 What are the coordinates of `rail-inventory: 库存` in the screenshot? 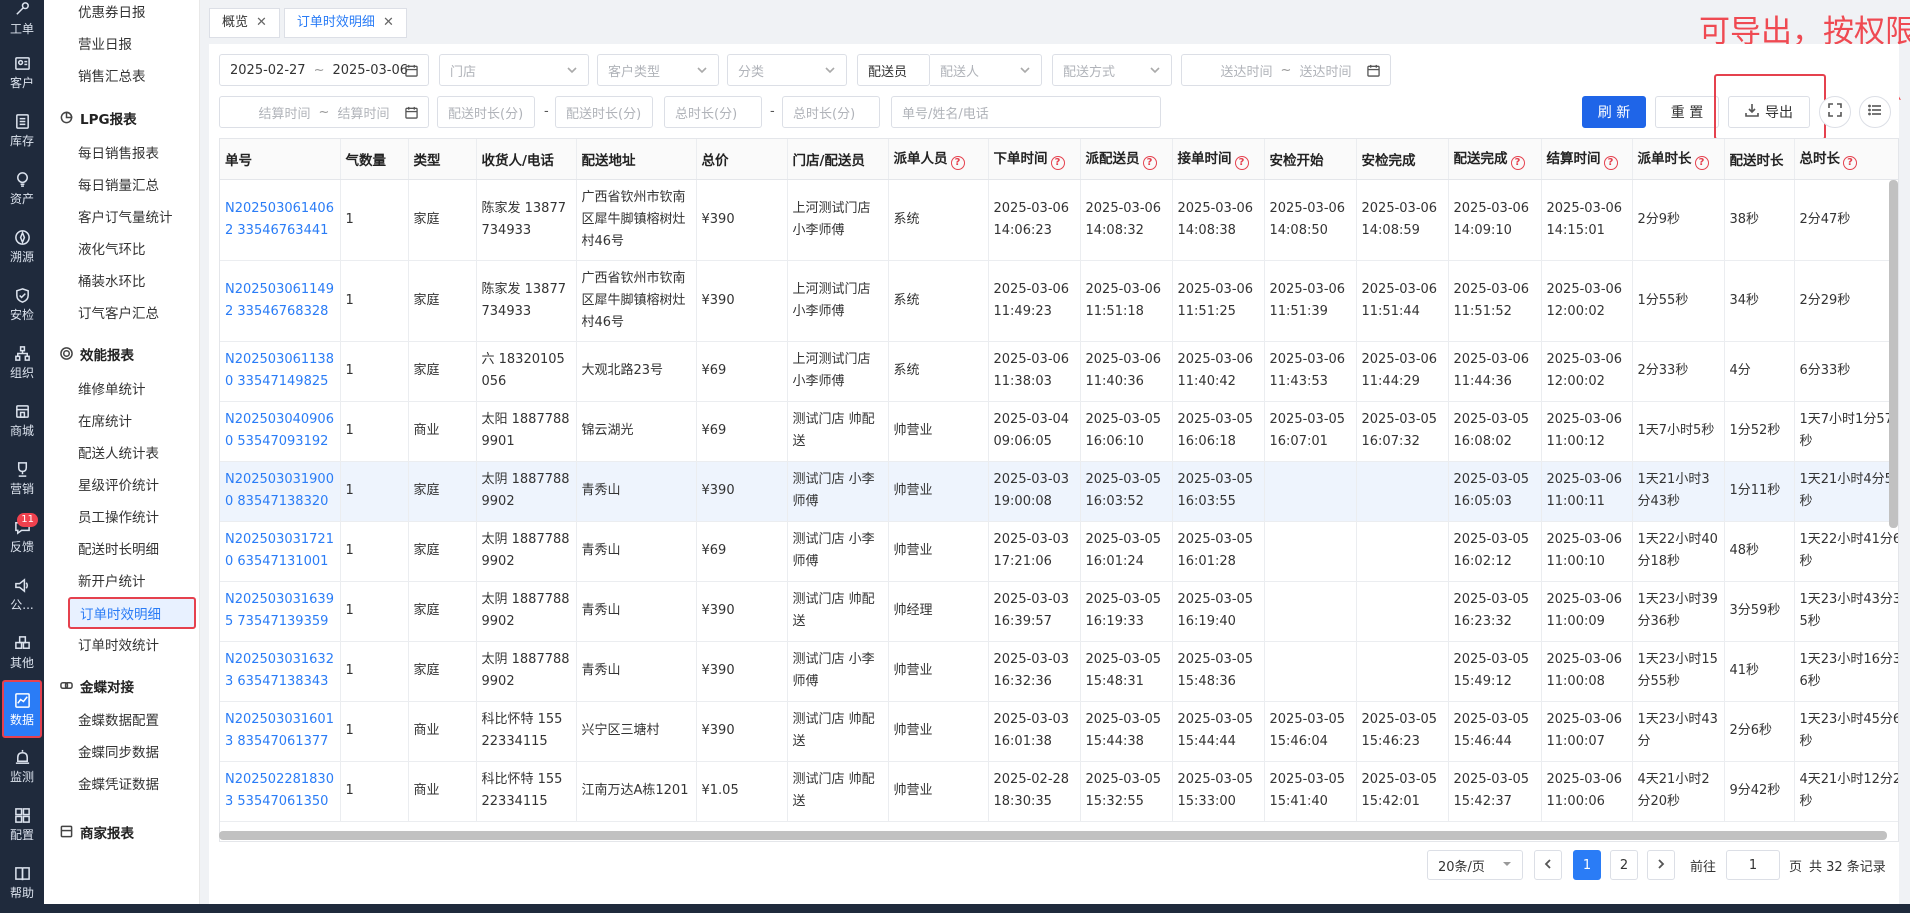 It's located at (22, 130).